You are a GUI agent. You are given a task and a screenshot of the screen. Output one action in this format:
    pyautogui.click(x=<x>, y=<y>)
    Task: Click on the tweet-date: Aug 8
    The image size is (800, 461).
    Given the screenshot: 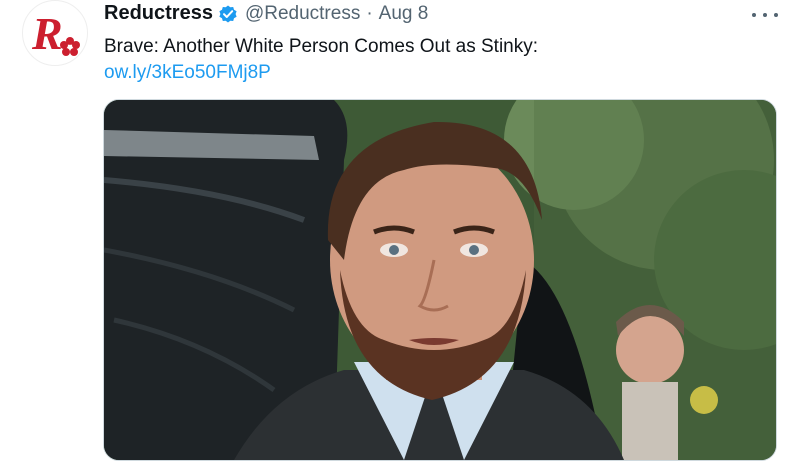 What is the action you would take?
    pyautogui.click(x=404, y=14)
    